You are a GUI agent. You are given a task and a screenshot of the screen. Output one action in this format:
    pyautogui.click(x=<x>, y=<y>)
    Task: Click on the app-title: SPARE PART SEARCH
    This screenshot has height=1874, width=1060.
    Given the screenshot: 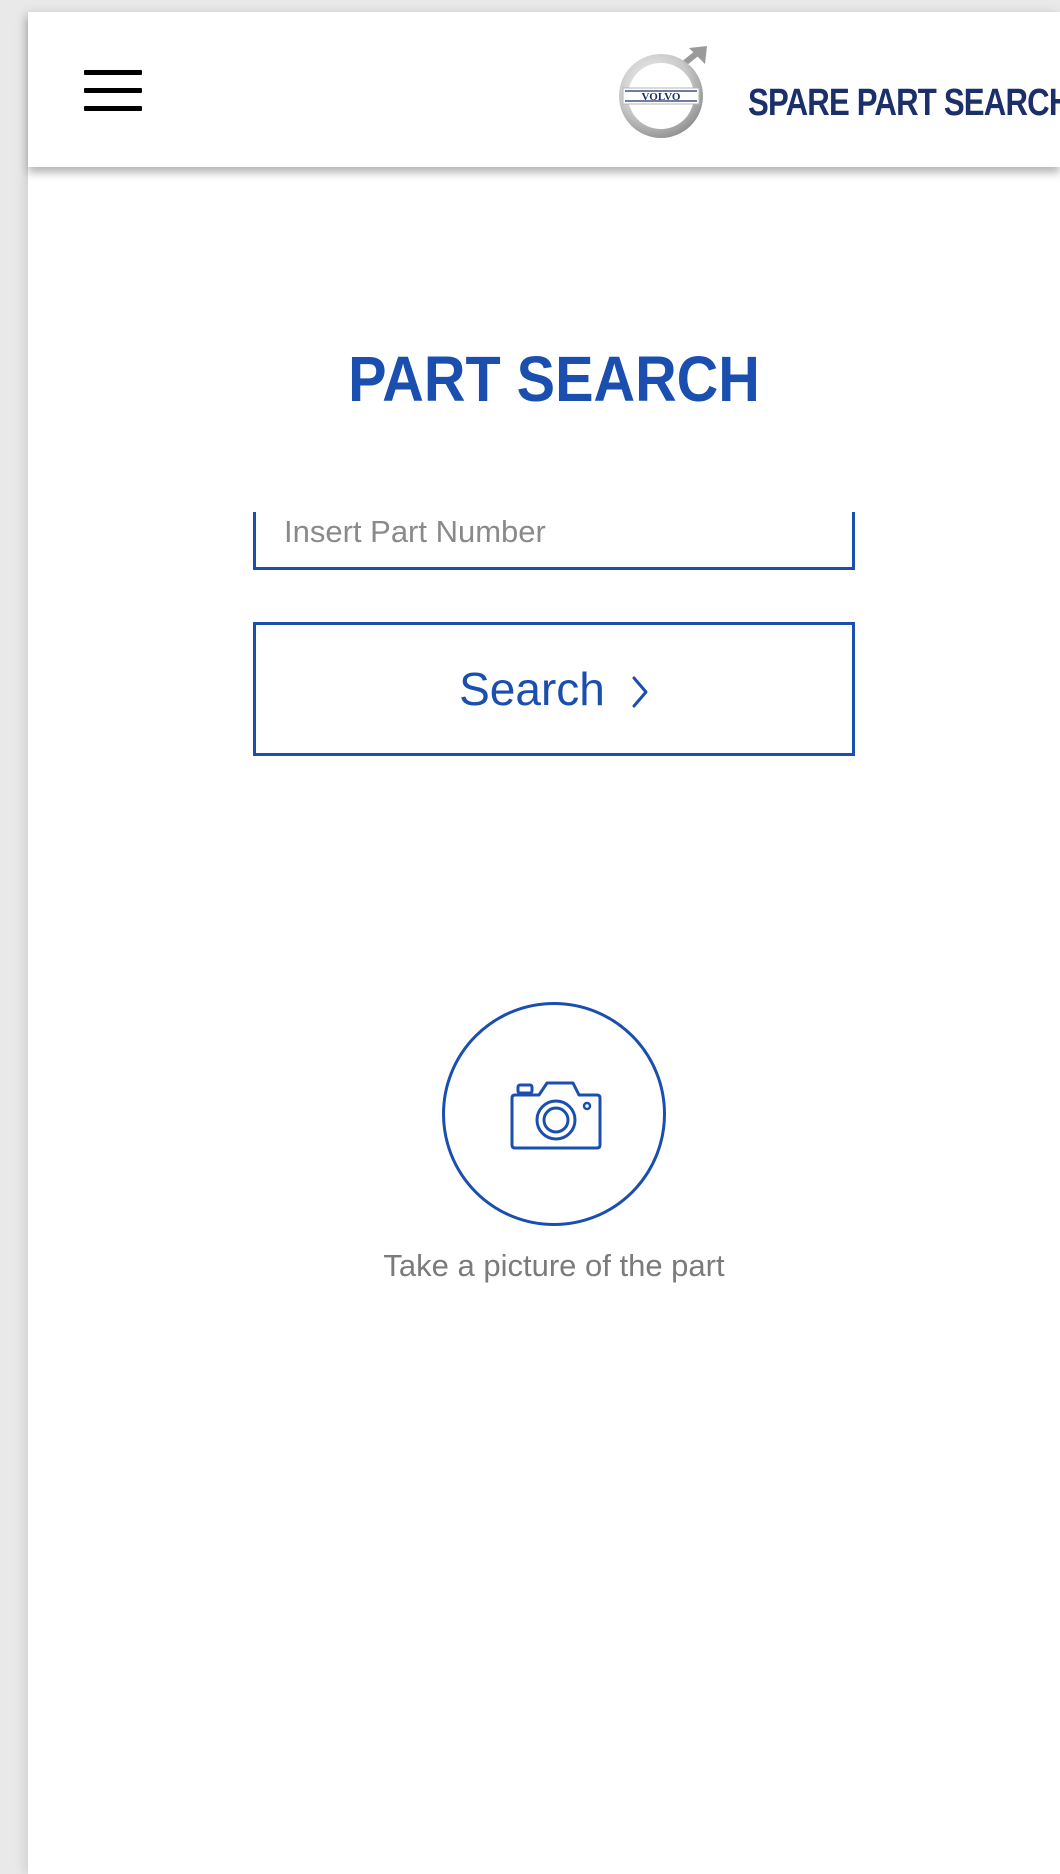 What is the action you would take?
    pyautogui.click(x=904, y=103)
    